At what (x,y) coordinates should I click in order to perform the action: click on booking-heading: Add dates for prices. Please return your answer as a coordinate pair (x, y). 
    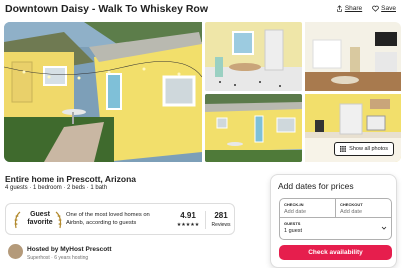
    Looking at the image, I should click on (316, 186).